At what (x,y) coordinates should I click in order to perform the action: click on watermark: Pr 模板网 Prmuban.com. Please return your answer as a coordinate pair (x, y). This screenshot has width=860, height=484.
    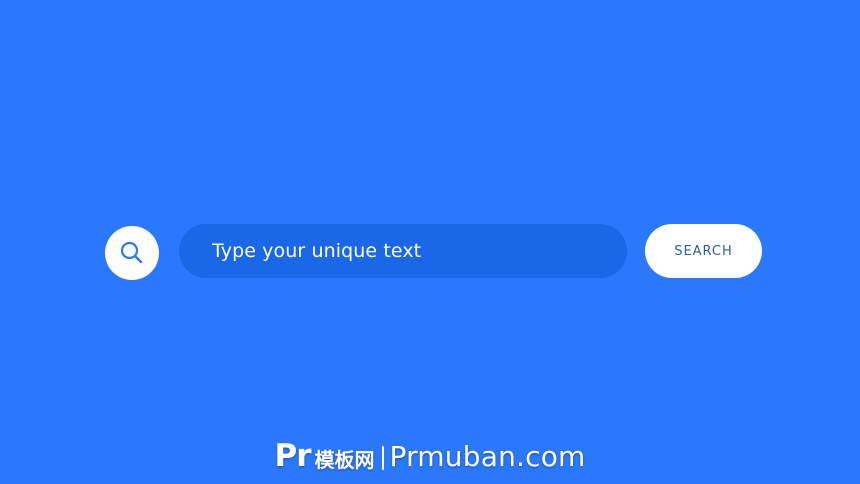
    Looking at the image, I should click on (430, 456).